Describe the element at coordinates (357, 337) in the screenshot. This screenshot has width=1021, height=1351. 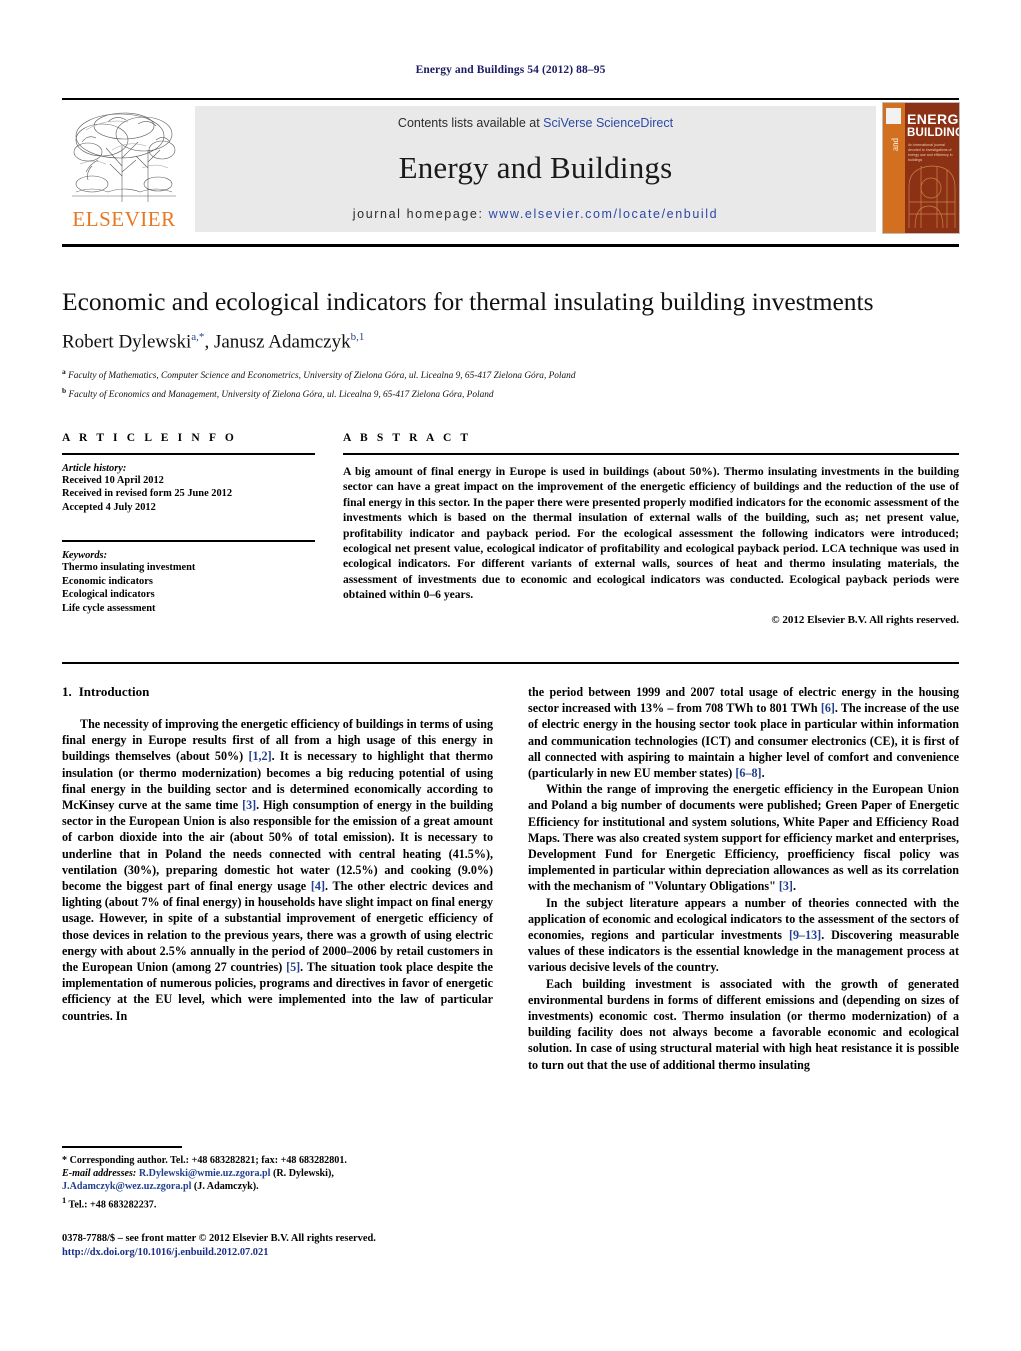
I see `author-marks: b,1` at that location.